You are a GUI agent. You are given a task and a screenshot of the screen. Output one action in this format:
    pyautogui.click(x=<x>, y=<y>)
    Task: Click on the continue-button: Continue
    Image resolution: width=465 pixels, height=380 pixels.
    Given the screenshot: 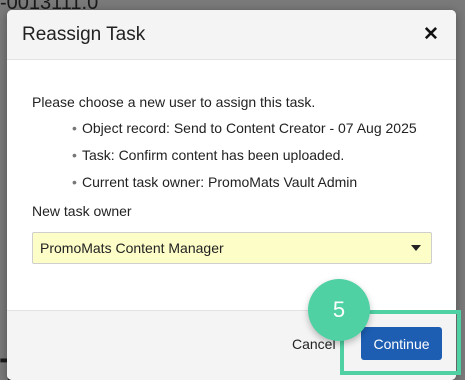 What is the action you would take?
    pyautogui.click(x=401, y=343)
    